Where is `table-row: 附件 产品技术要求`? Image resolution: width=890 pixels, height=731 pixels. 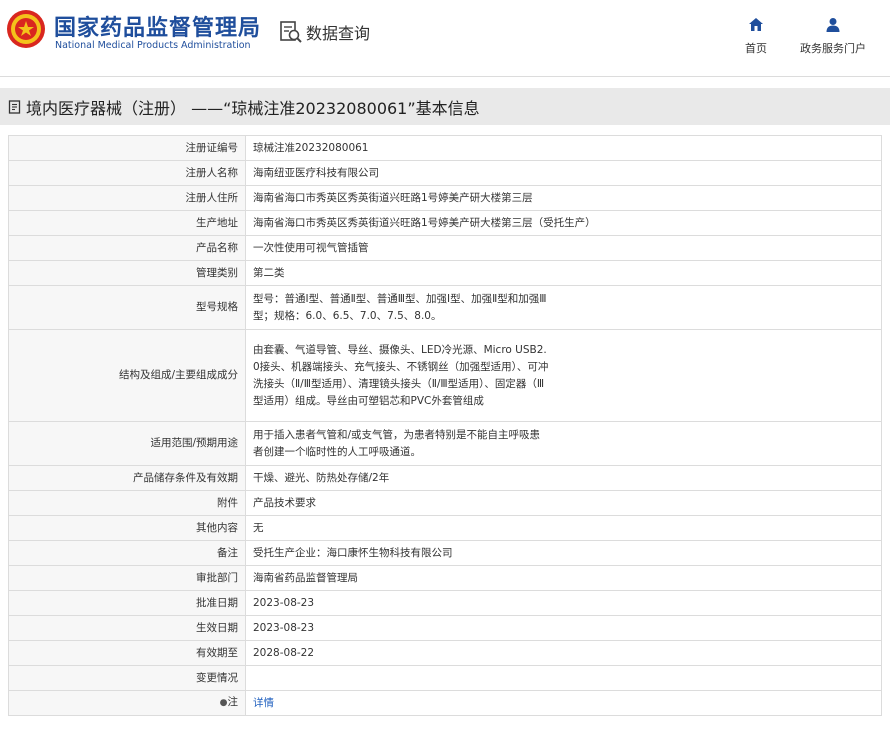
table-row: 附件 产品技术要求 is located at coordinates (445, 503).